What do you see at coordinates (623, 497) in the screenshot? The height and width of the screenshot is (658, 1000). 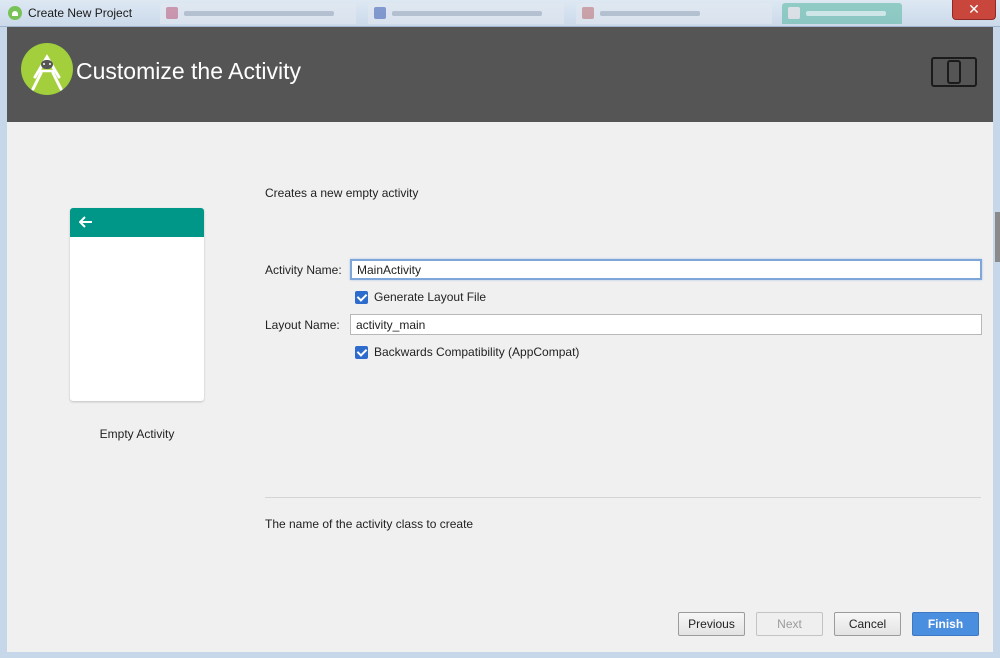 I see `separator` at bounding box center [623, 497].